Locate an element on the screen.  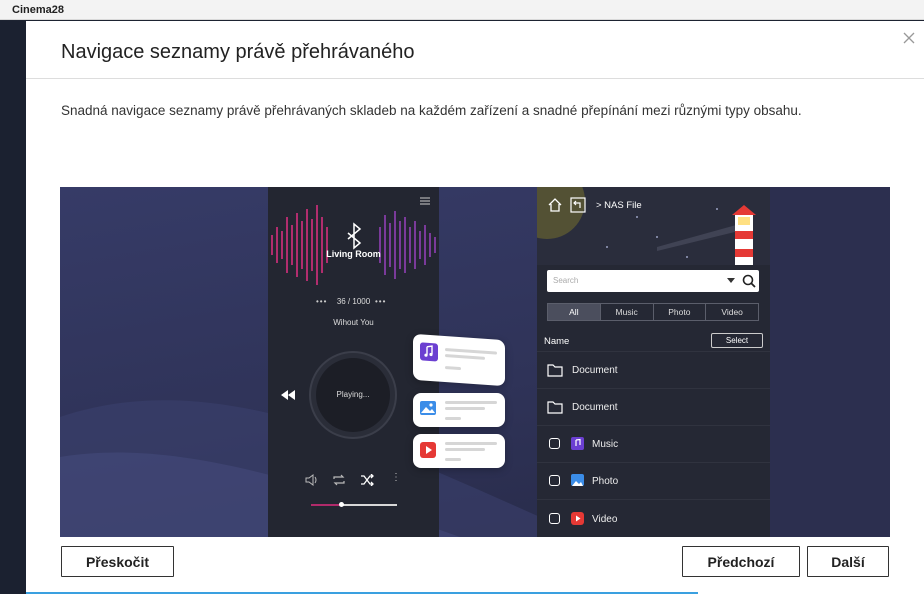
content-type-tabs: All Music Photo Video is located at coordinates (653, 312).